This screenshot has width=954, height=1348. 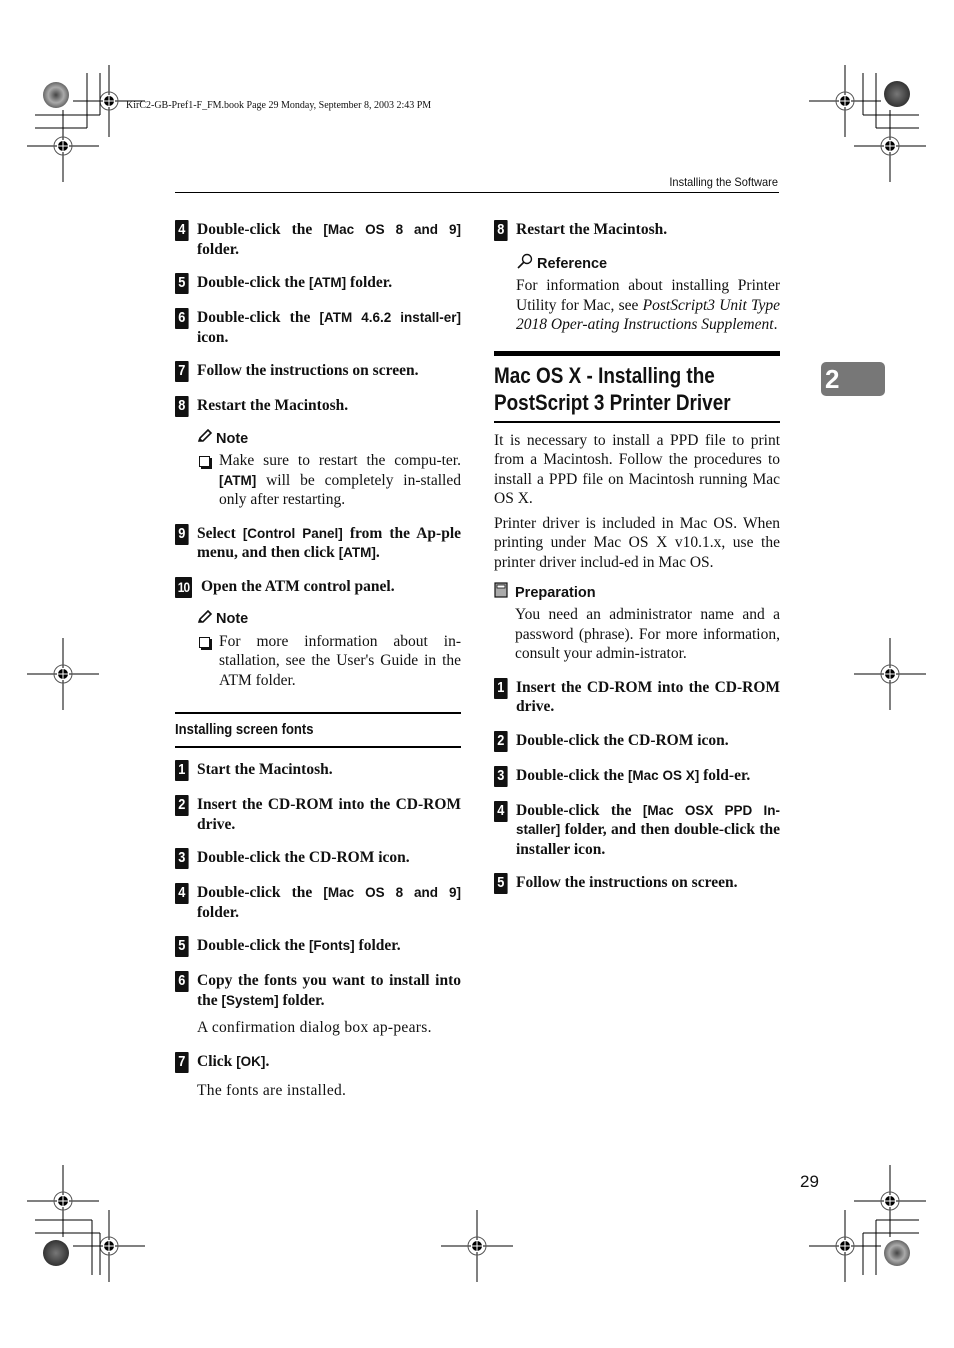 What do you see at coordinates (318, 730) in the screenshot?
I see `subsection-heading: Installing screen fonts` at bounding box center [318, 730].